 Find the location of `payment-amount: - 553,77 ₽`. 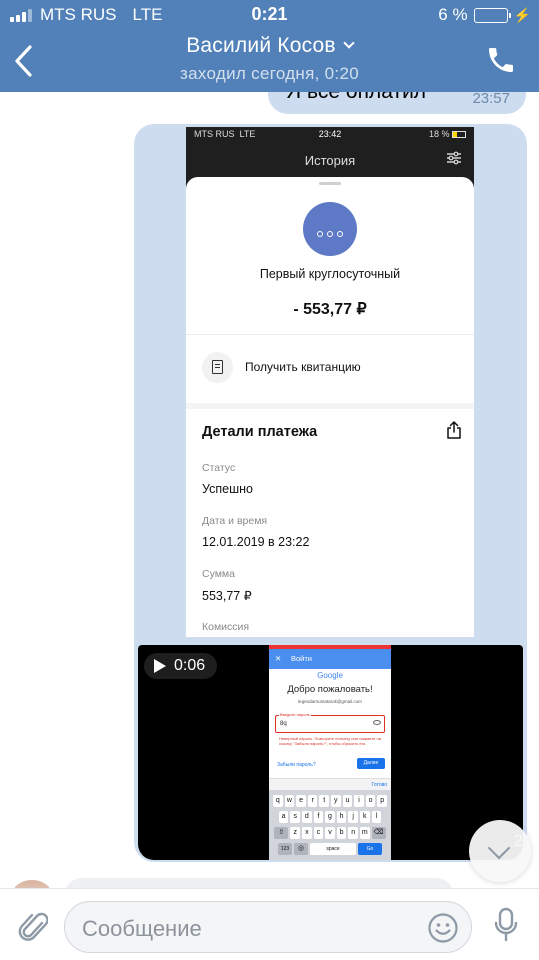

payment-amount: - 553,77 ₽ is located at coordinates (330, 309).